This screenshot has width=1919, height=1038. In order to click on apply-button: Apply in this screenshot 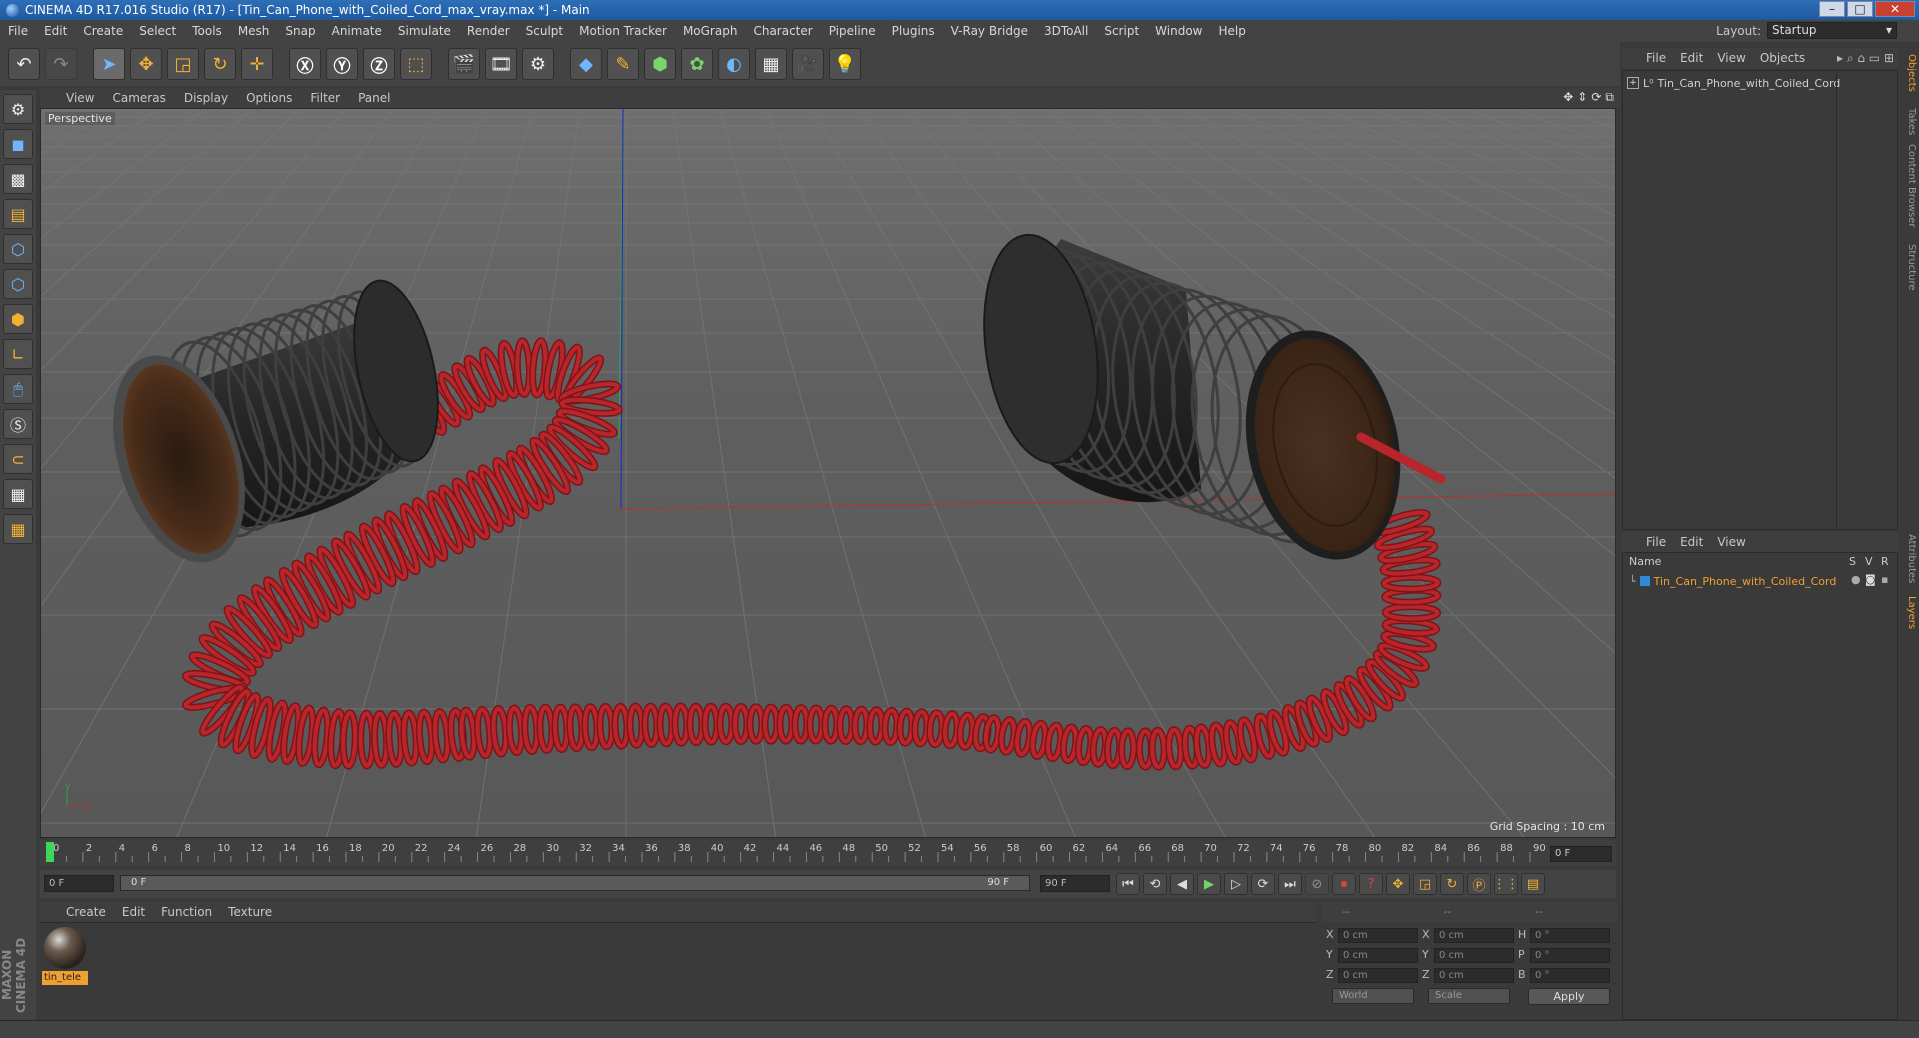, I will do `click(1569, 996)`.